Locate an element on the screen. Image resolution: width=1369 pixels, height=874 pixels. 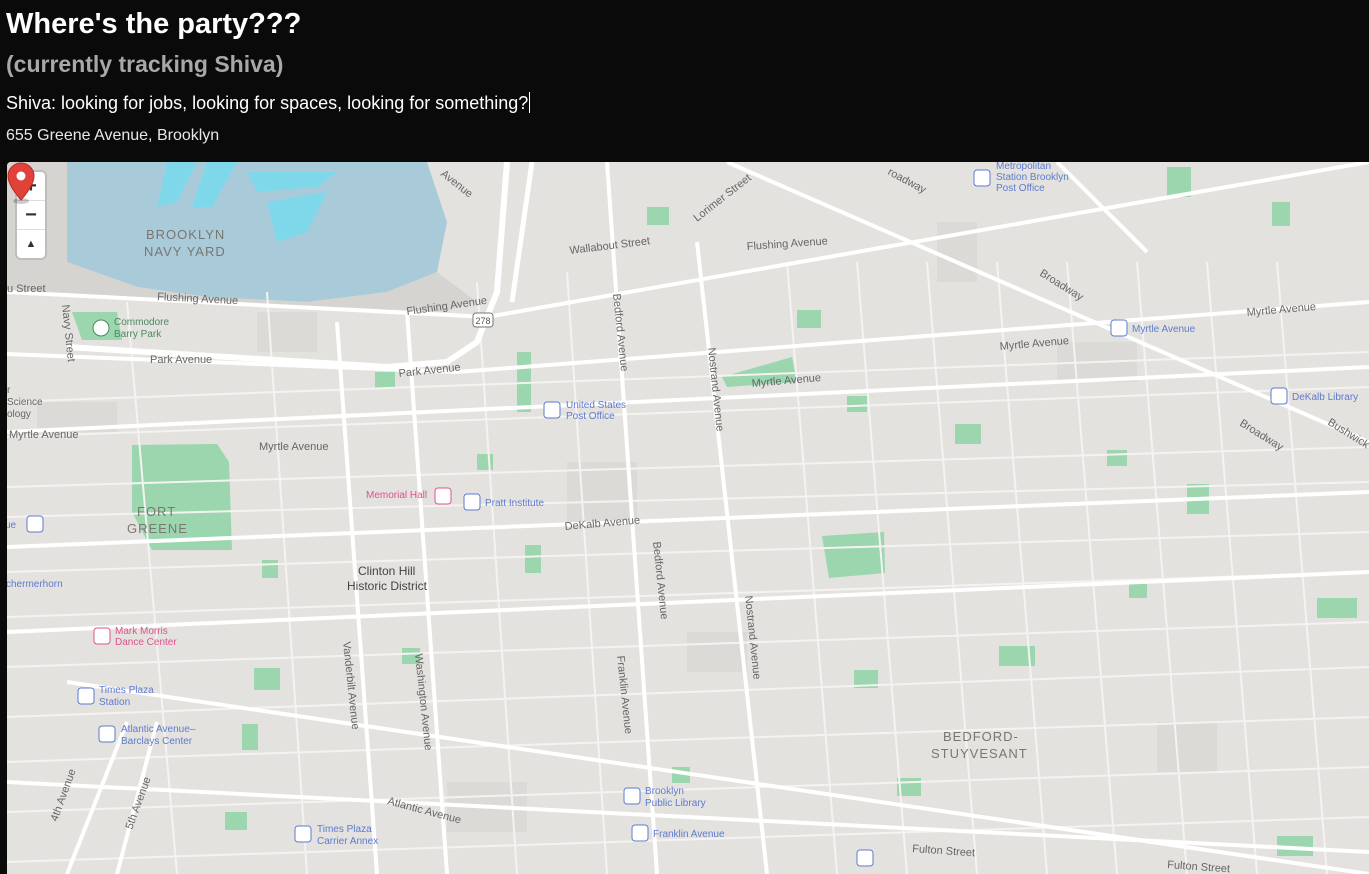
svg-text: Pratt Institute is located at coordinates (514, 503).